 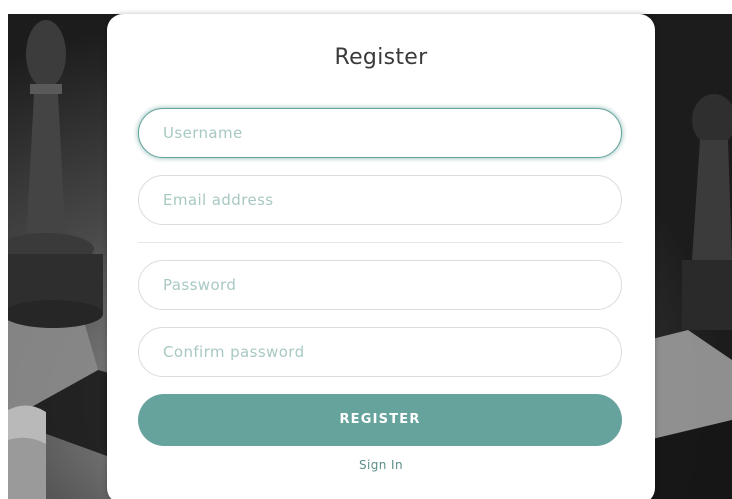 I want to click on confirm-password-field, so click(x=380, y=352).